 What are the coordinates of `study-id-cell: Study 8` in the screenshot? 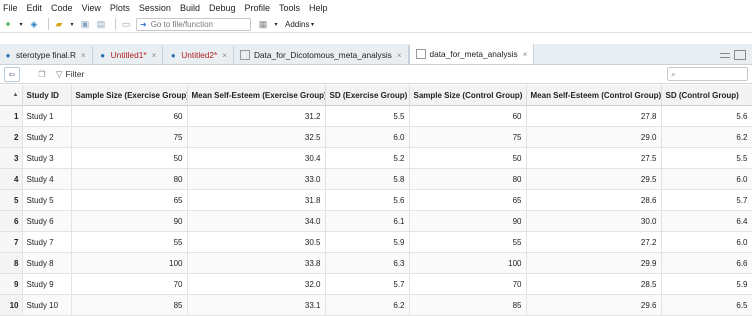 It's located at (47, 263).